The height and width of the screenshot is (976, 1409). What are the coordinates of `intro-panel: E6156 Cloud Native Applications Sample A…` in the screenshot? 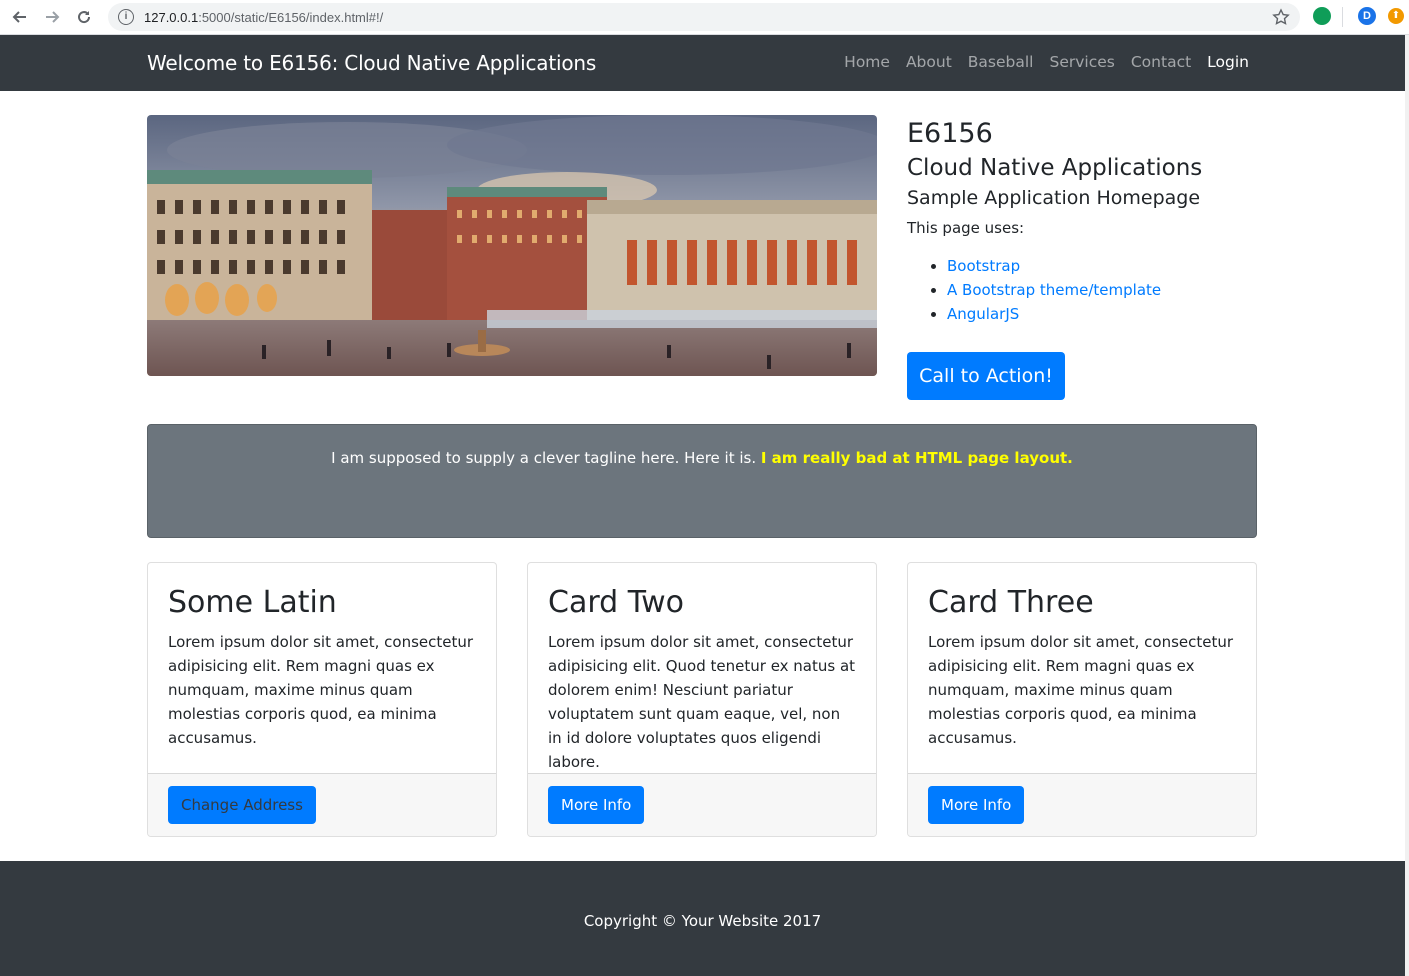 It's located at (1082, 220).